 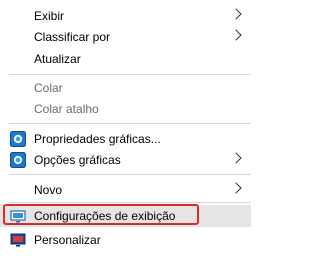 I want to click on menu-item-paste: Colar, so click(x=125, y=88).